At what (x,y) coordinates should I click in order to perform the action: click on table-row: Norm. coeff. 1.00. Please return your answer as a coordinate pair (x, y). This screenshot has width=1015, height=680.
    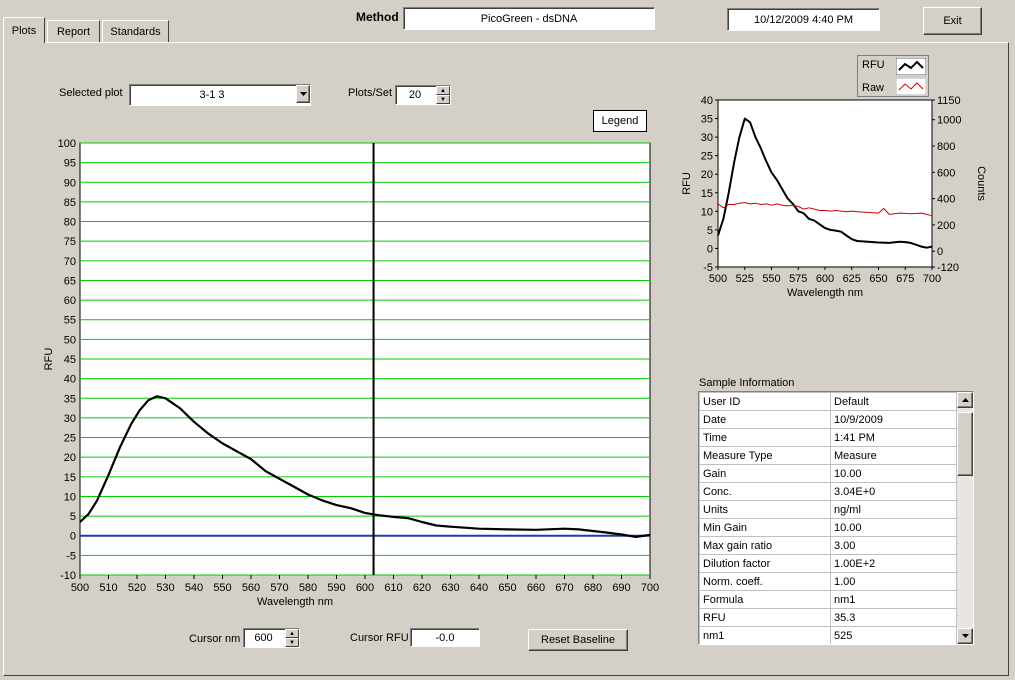
    Looking at the image, I should click on (828, 581).